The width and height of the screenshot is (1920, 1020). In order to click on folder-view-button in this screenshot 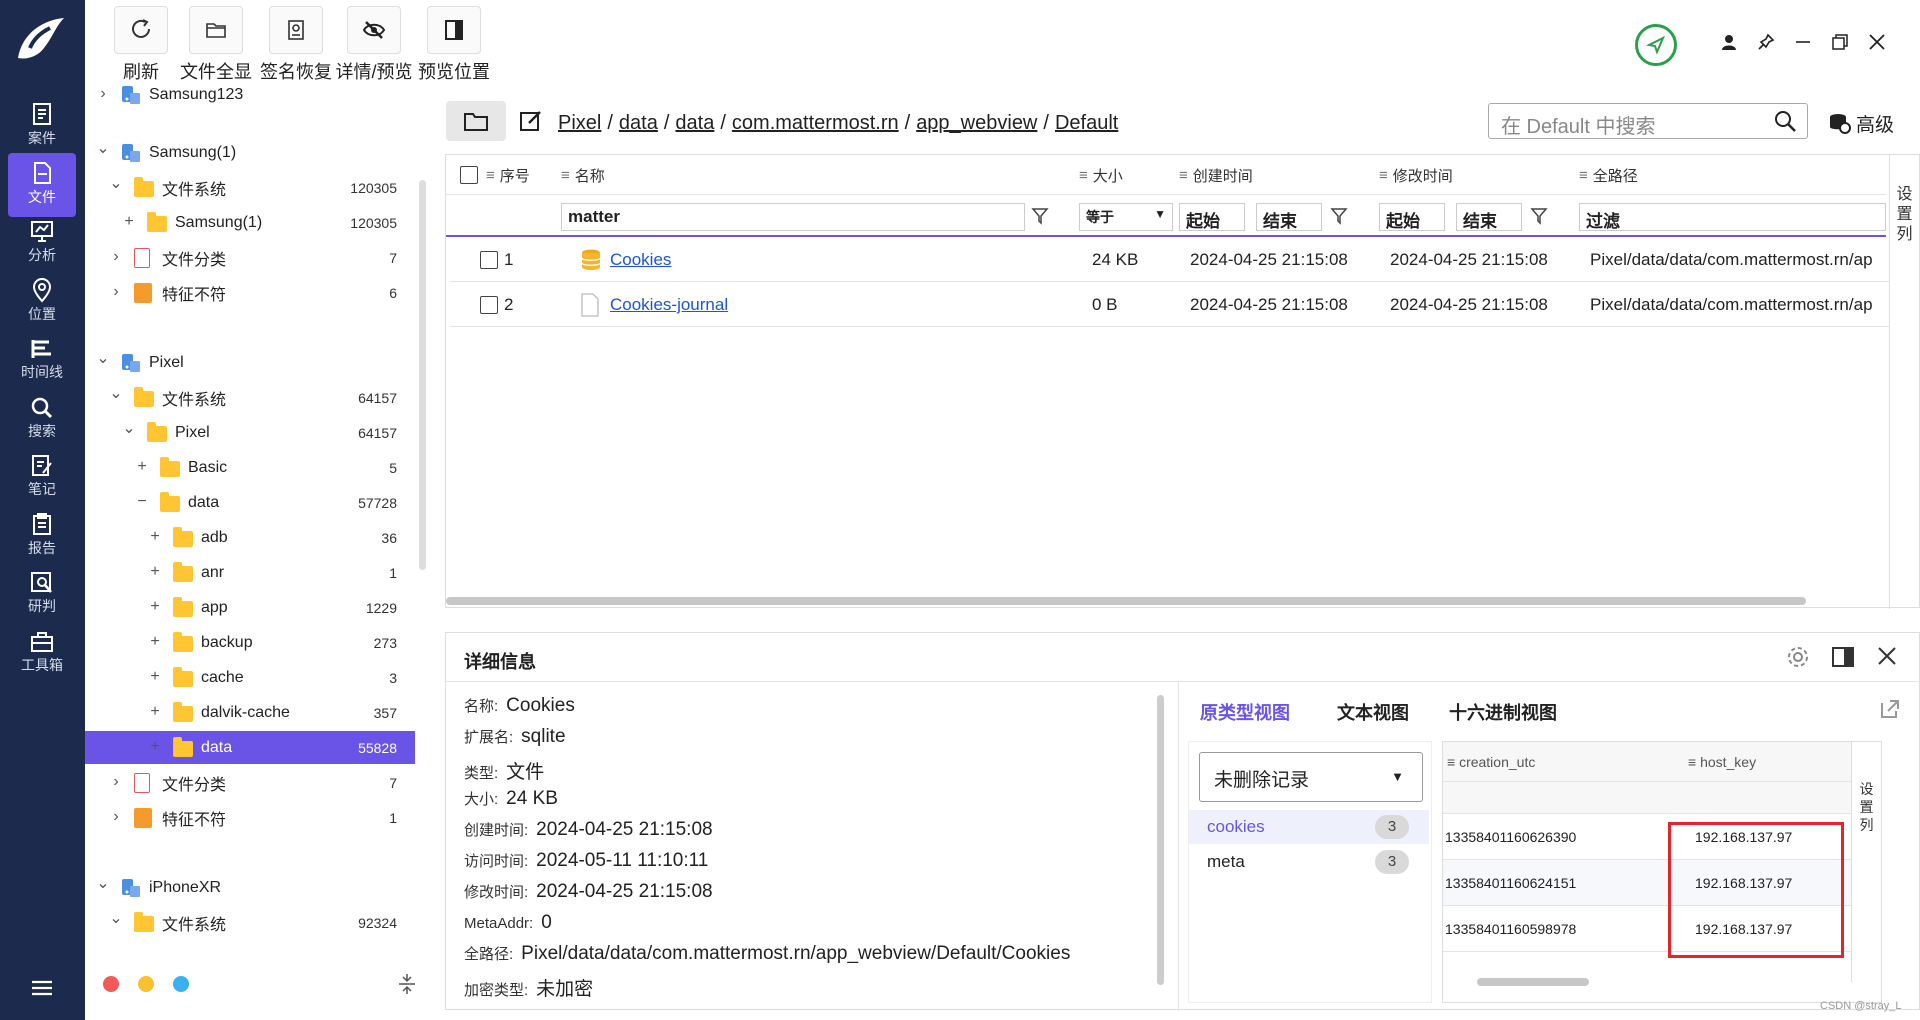, I will do `click(476, 121)`.